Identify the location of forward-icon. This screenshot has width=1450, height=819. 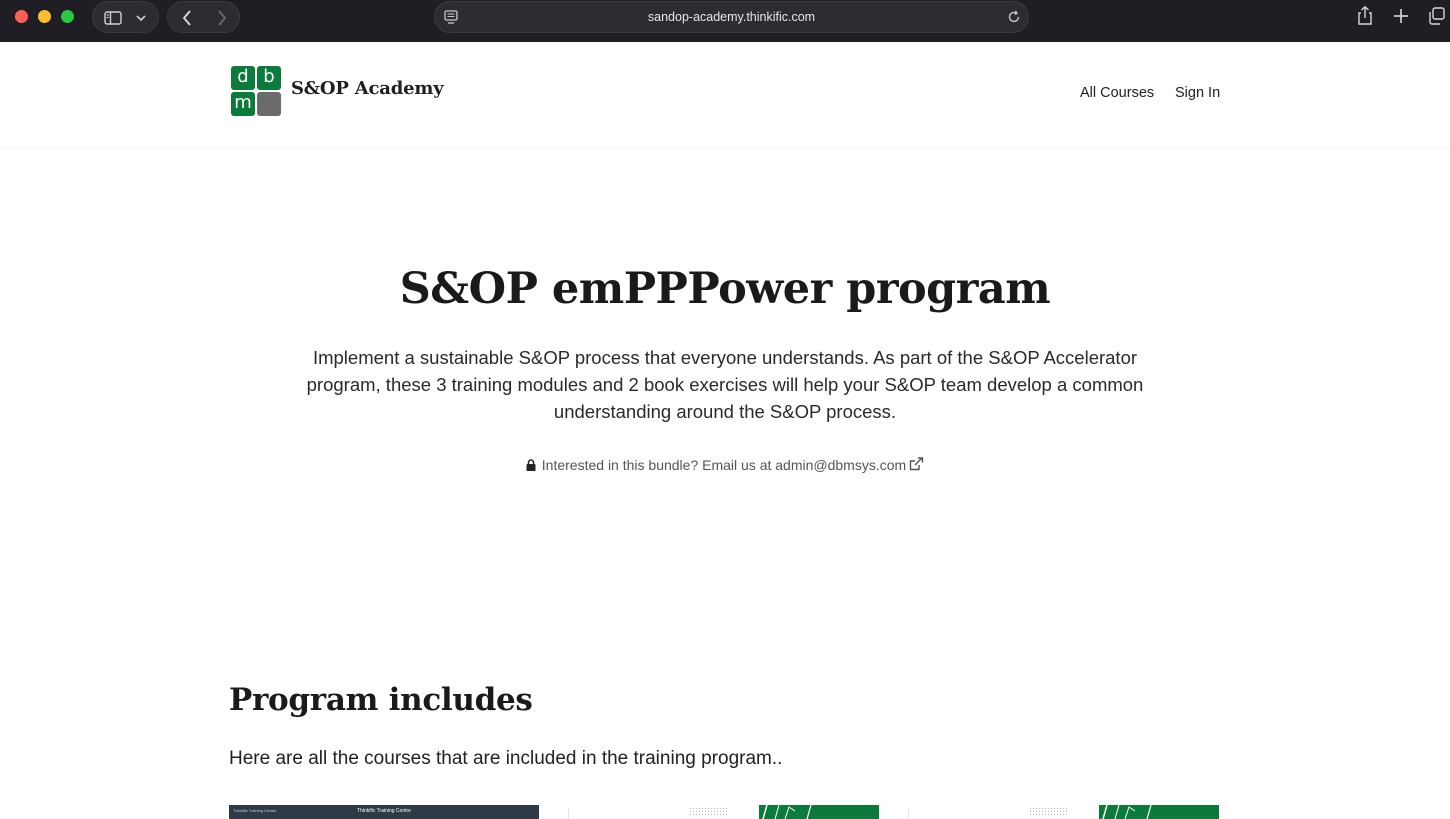
(222, 18).